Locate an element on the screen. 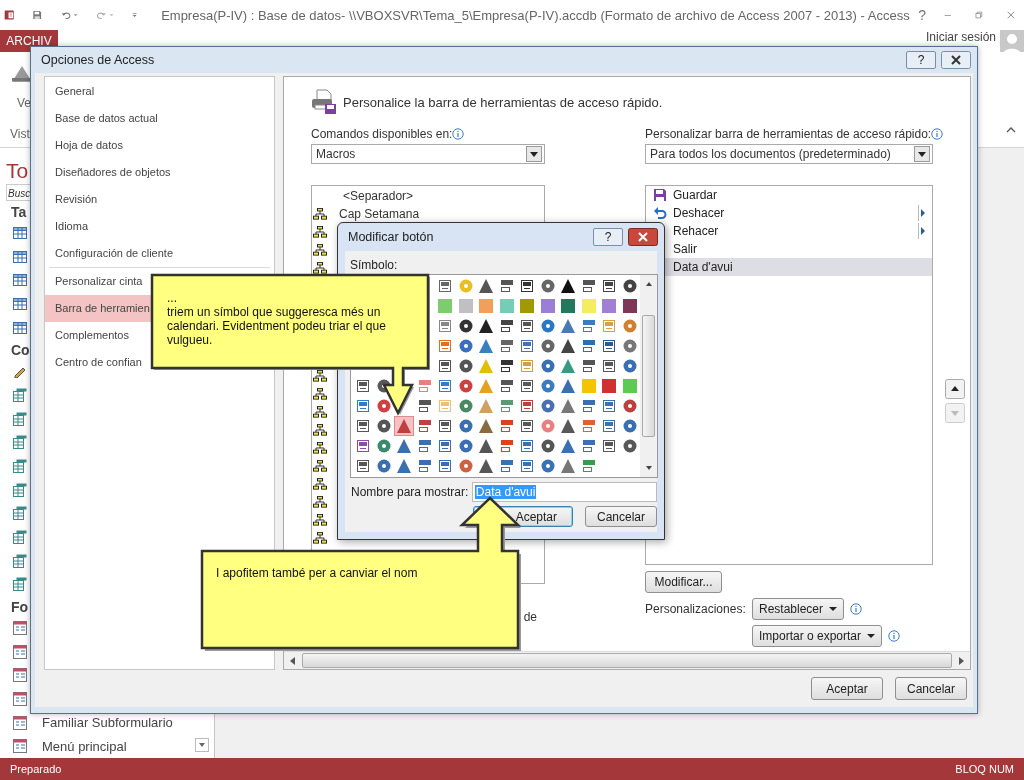 The image size is (1024, 780). ok-button: Aceptar is located at coordinates (847, 688).